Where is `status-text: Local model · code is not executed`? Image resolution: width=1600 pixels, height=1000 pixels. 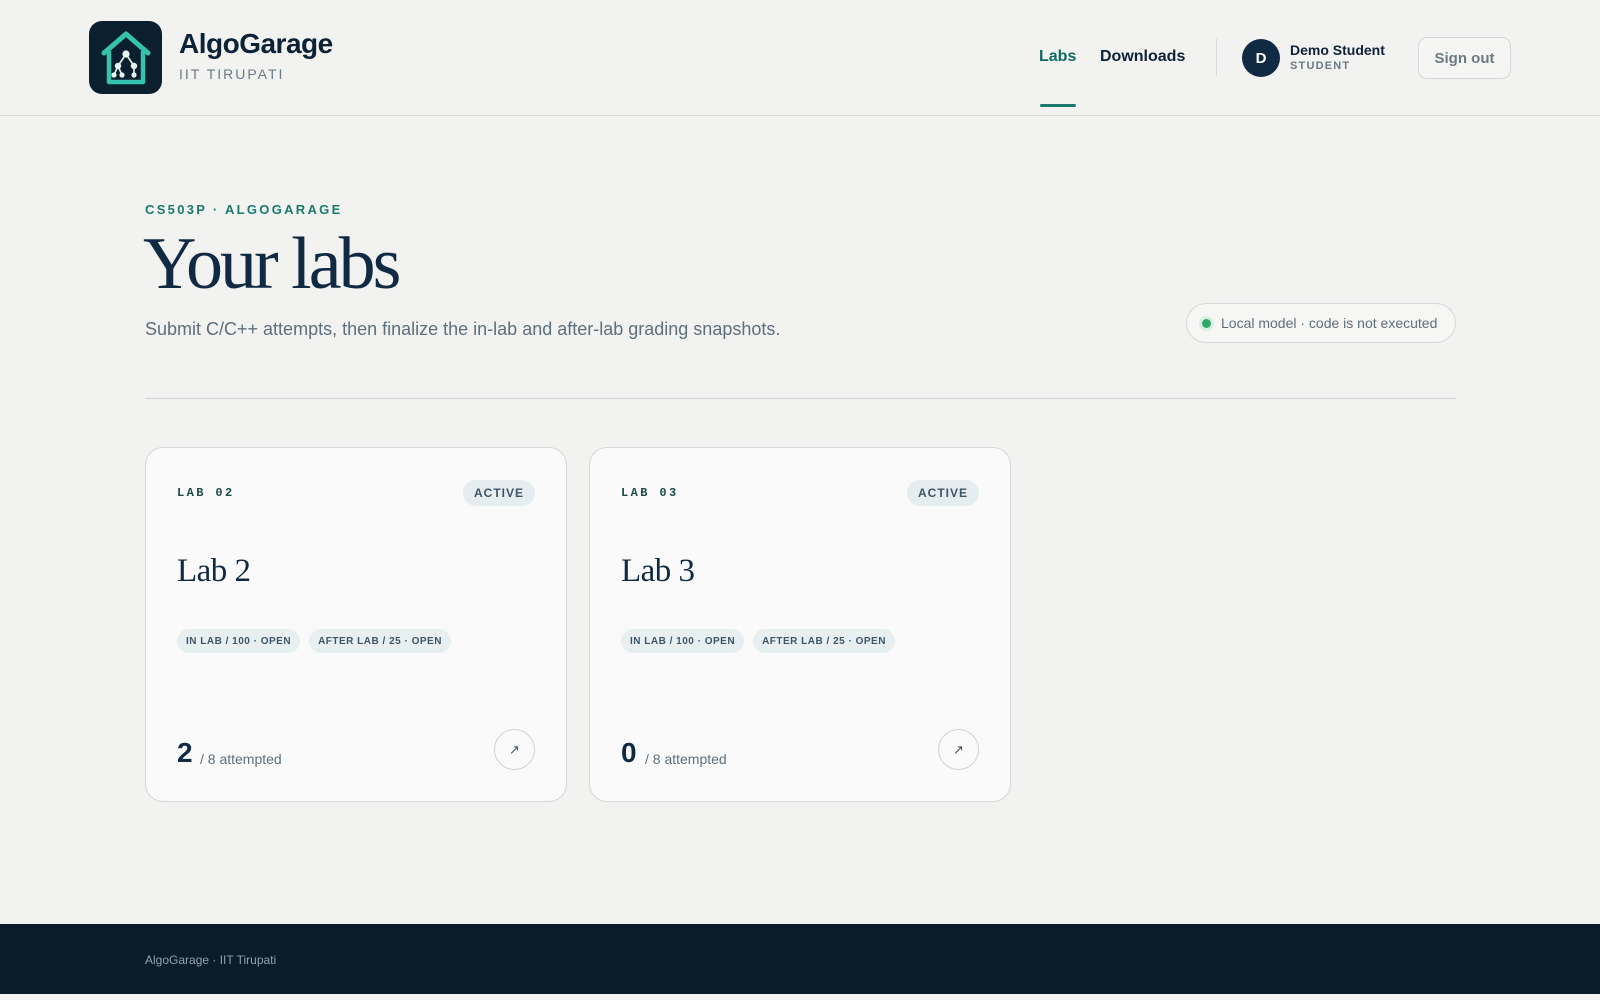 status-text: Local model · code is not executed is located at coordinates (1329, 323).